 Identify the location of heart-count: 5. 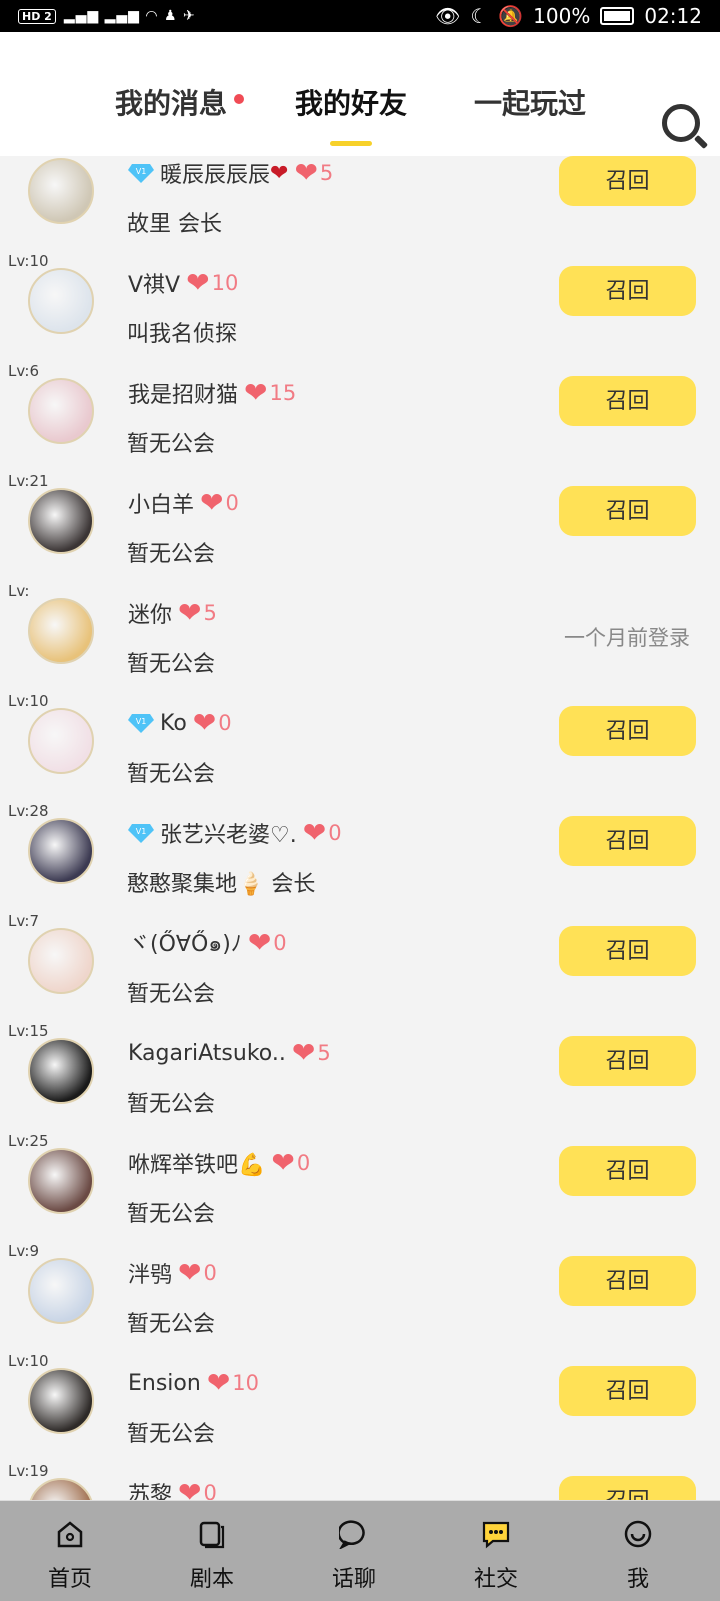
(210, 613).